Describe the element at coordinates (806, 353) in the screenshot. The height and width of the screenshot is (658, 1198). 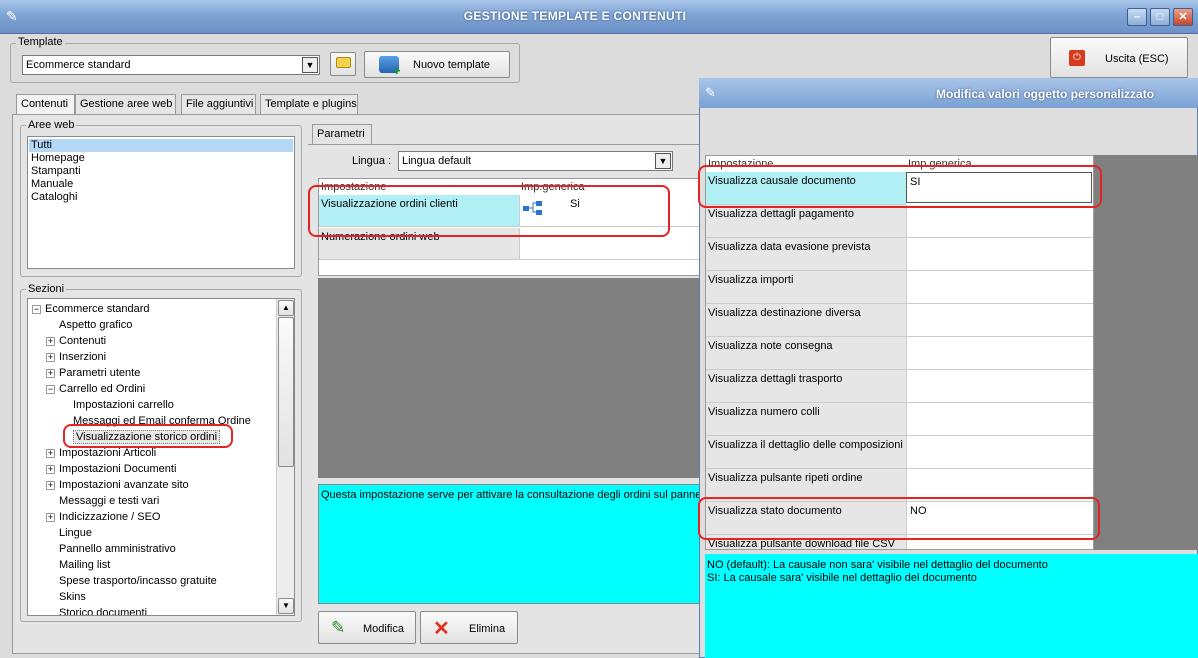
I see `table-row: Visualizza note consegna` at that location.